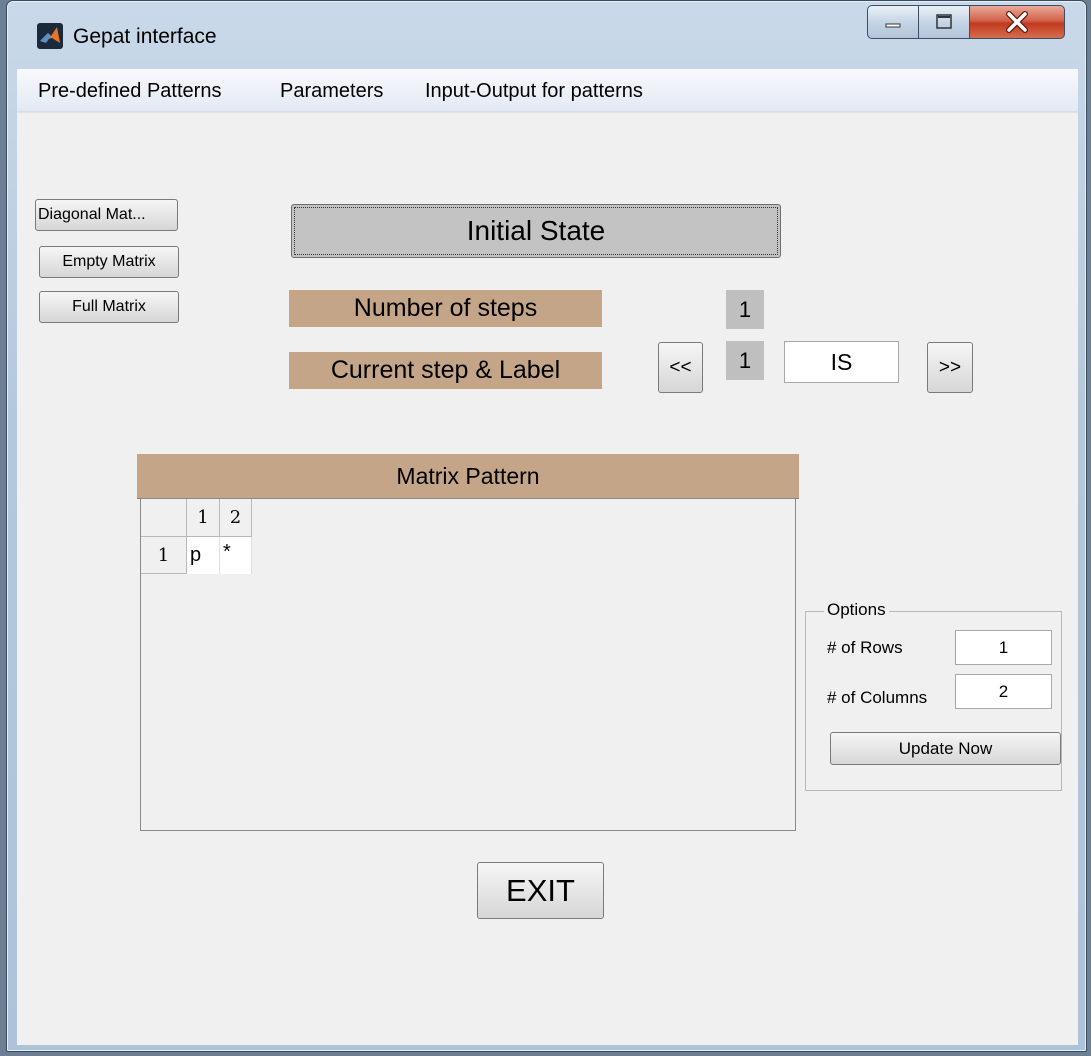  What do you see at coordinates (468, 476) in the screenshot?
I see `matrix-pattern-title: Matrix Pattern` at bounding box center [468, 476].